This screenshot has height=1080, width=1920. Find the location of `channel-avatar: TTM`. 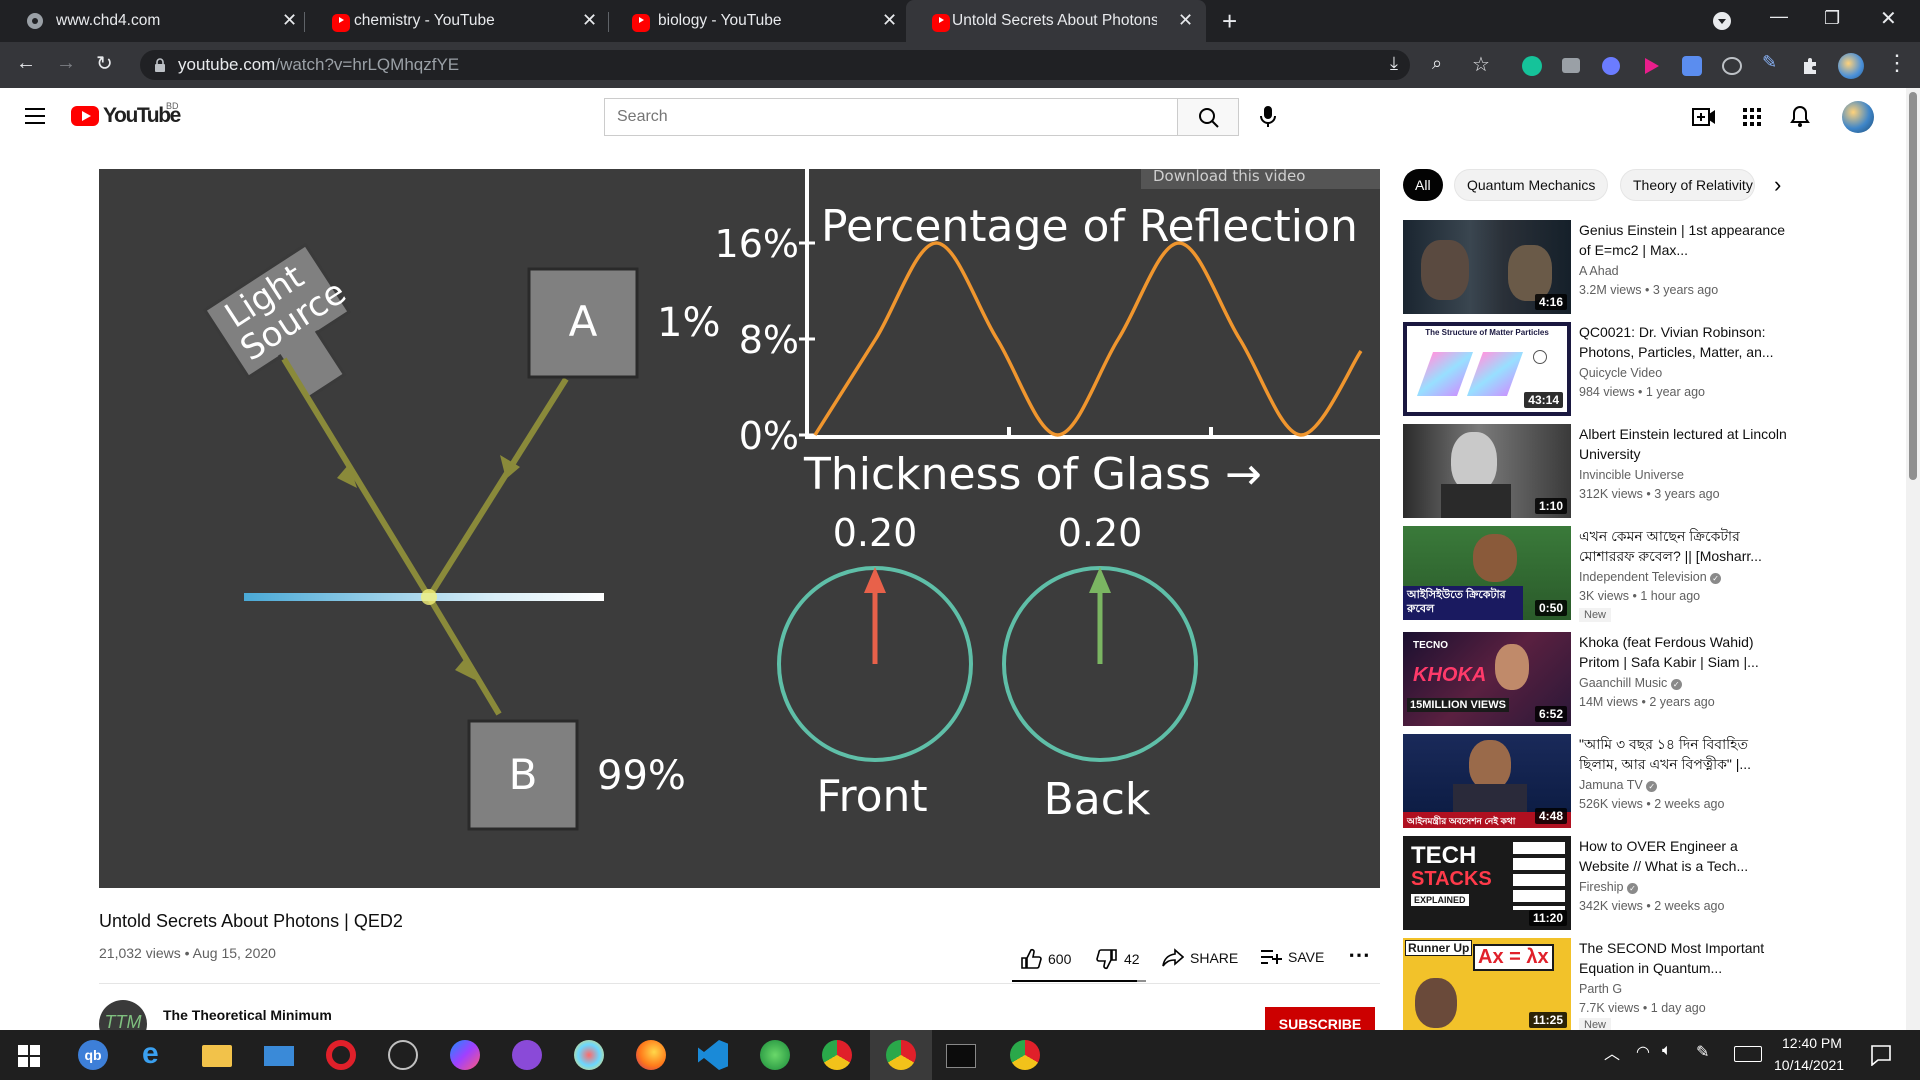

channel-avatar: TTM is located at coordinates (123, 1015).